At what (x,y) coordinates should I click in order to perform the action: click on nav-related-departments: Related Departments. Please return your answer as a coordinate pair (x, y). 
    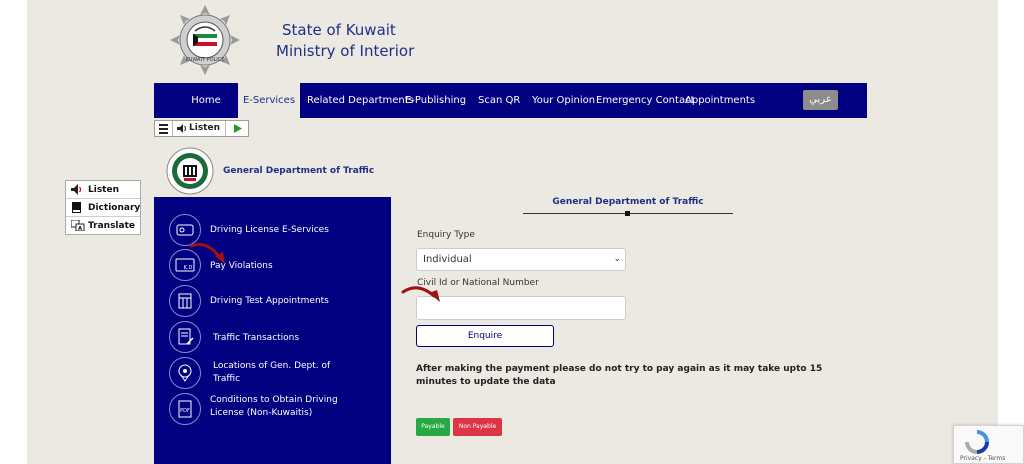
    Looking at the image, I should click on (360, 100).